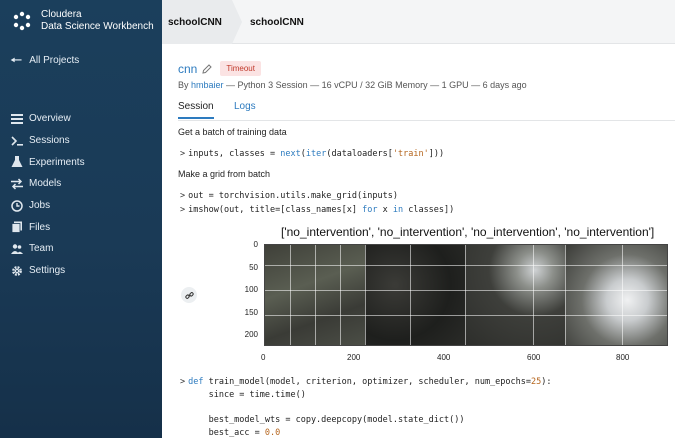 The width and height of the screenshot is (675, 438). I want to click on y-tick-label: 150, so click(251, 312).